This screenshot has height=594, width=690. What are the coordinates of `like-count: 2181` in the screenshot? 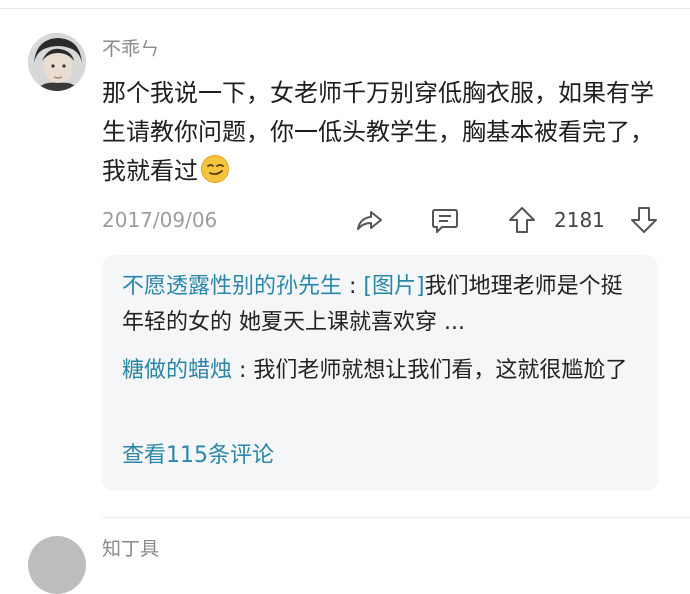 It's located at (579, 220).